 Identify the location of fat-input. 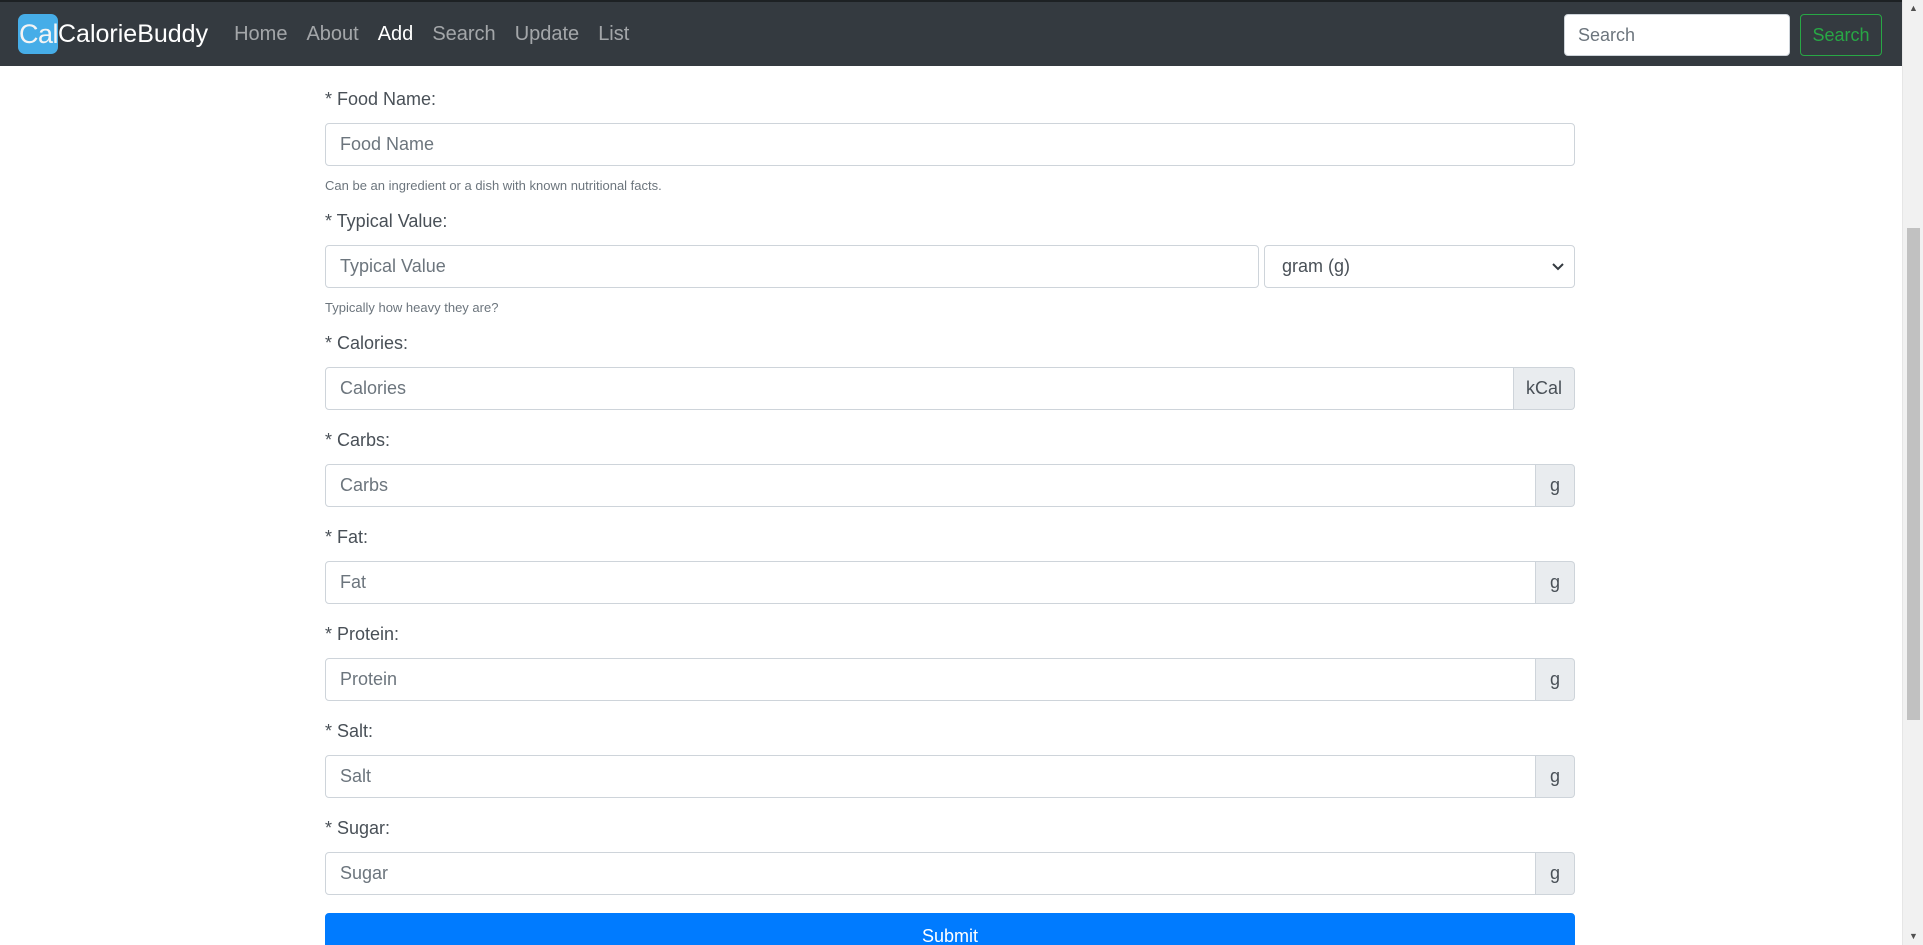
(930, 582).